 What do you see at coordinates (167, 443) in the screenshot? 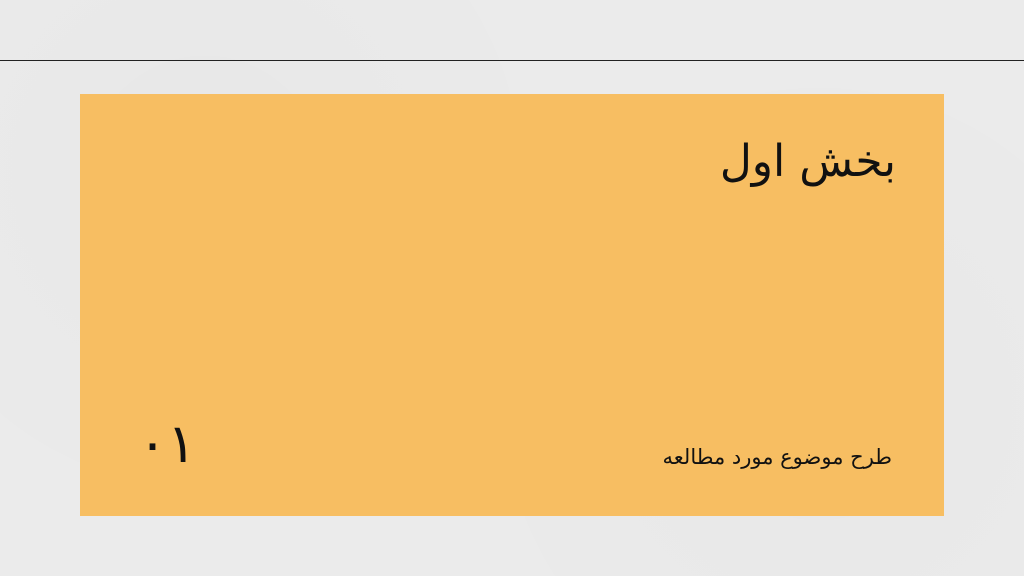
I see `section-number: ۰۱` at bounding box center [167, 443].